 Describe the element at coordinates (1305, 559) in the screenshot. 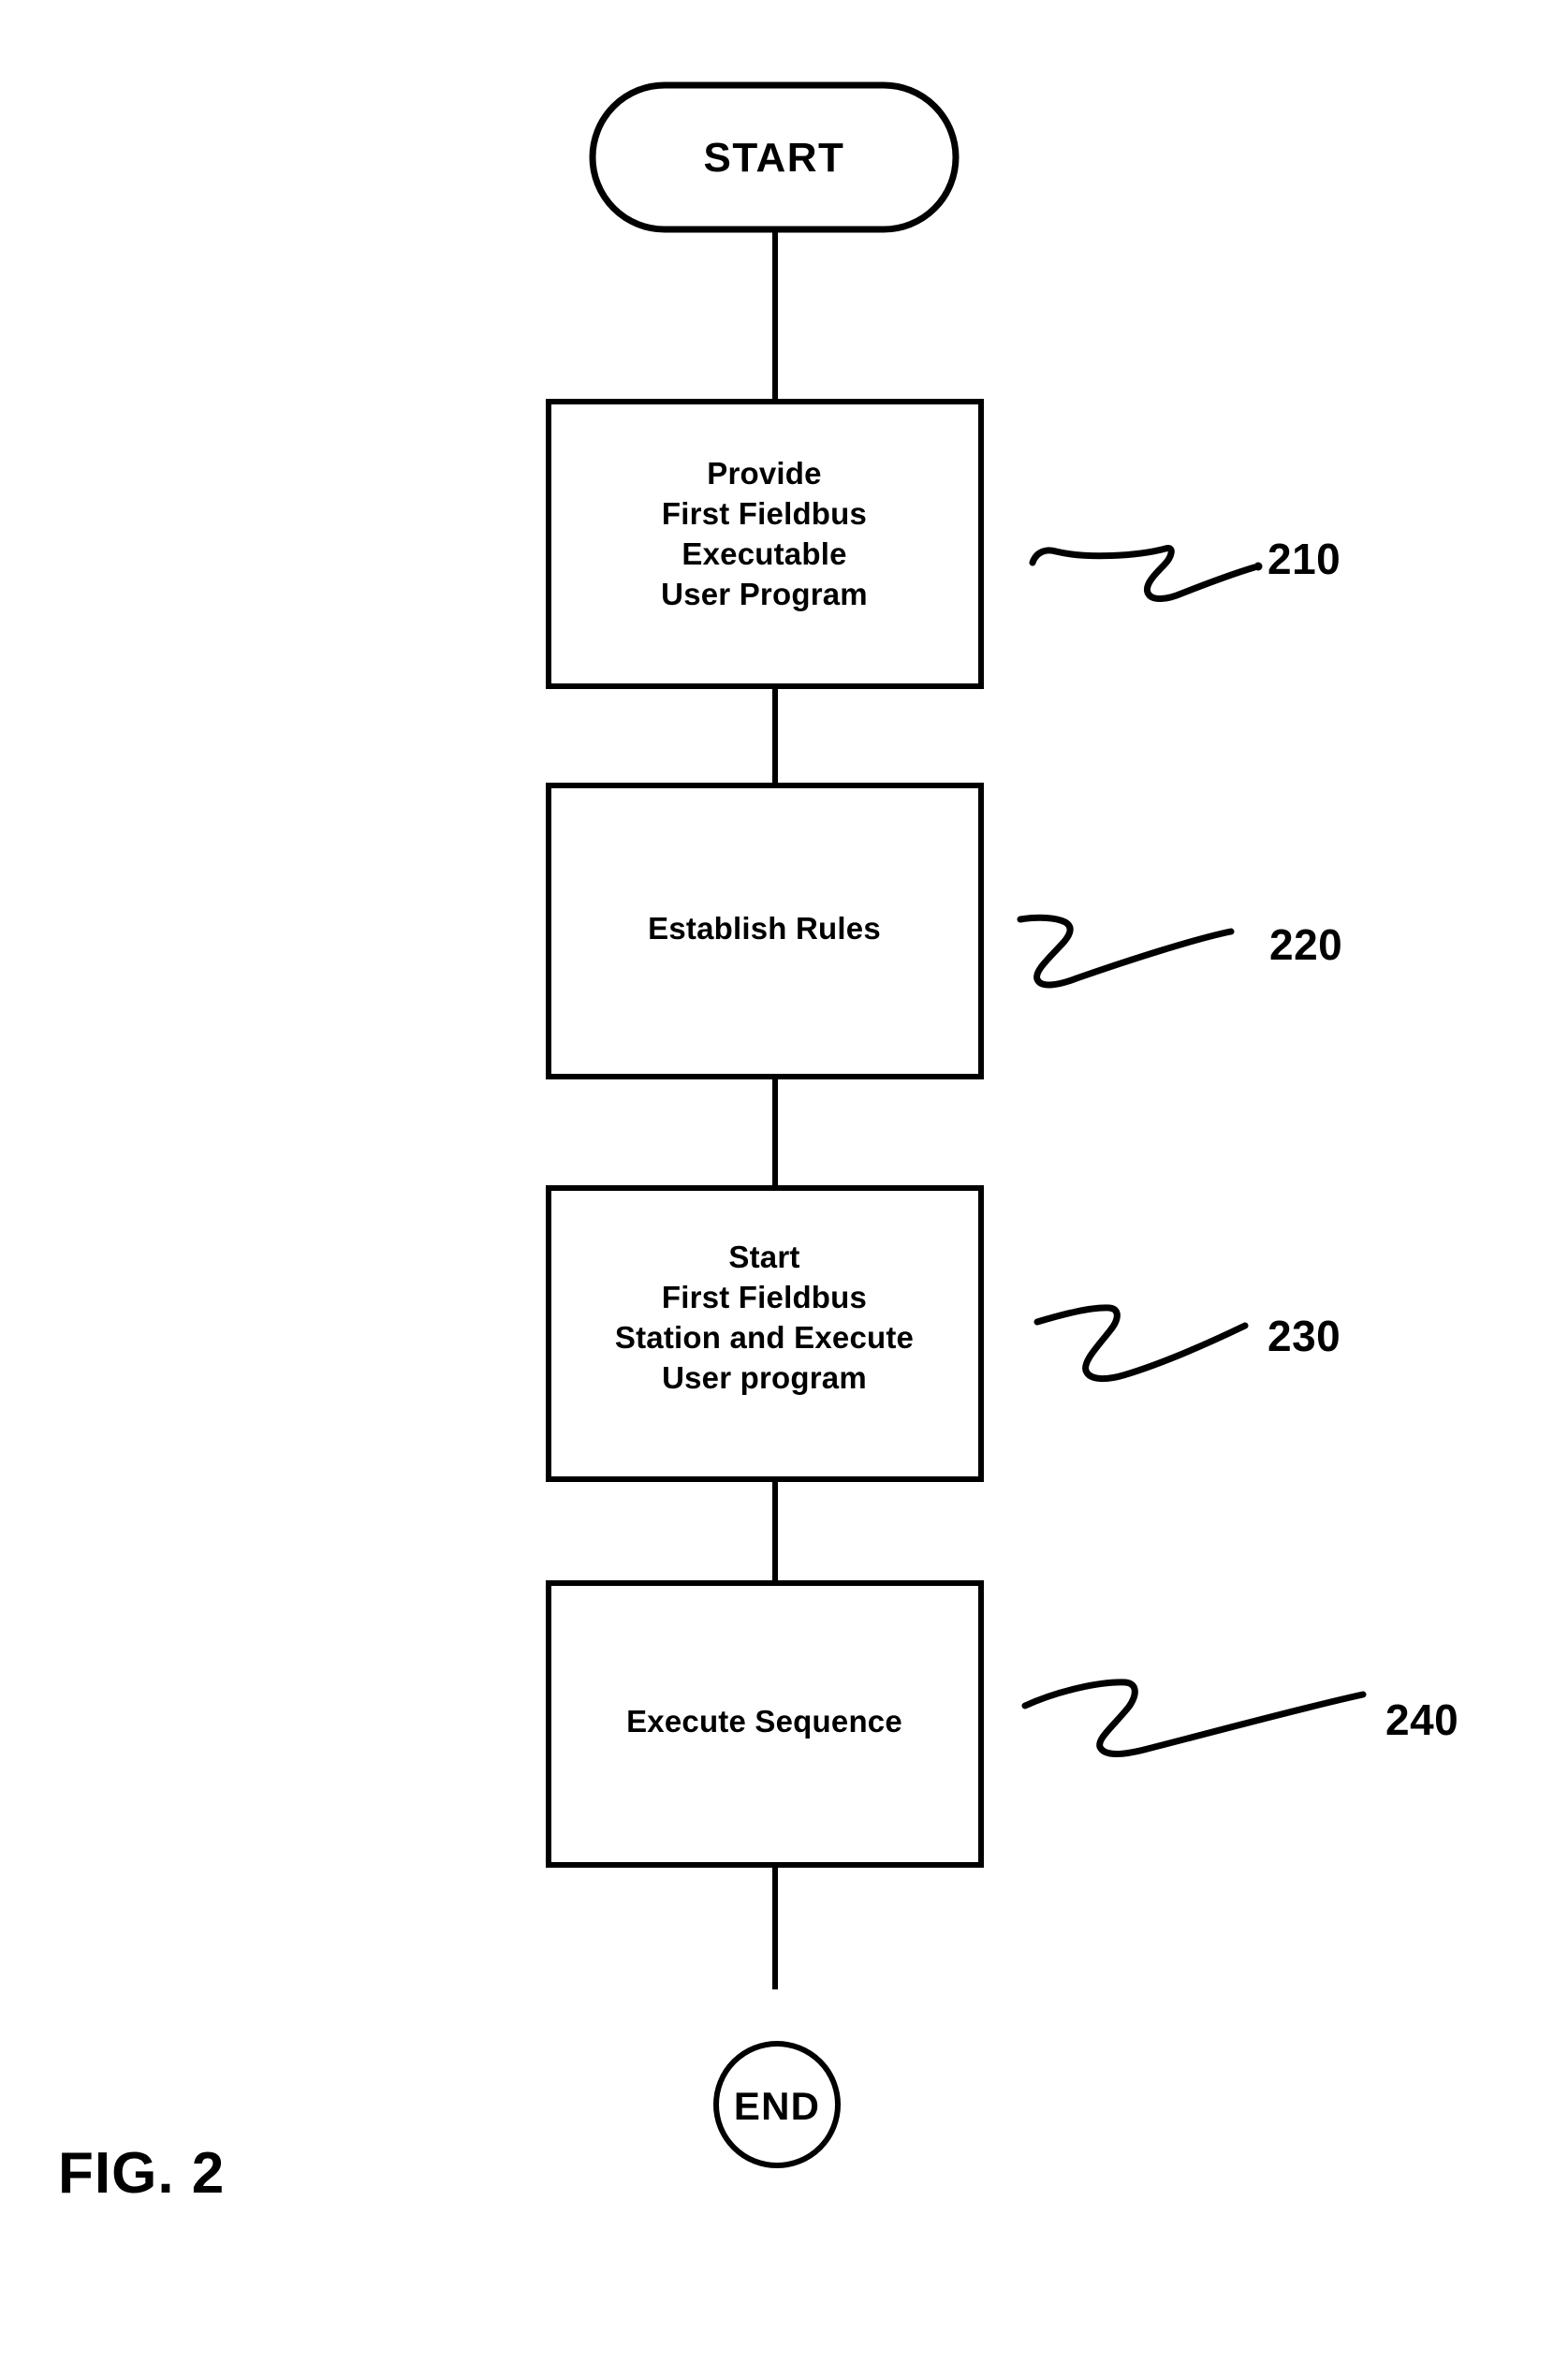

I see `reference-numeral-210: 210` at that location.